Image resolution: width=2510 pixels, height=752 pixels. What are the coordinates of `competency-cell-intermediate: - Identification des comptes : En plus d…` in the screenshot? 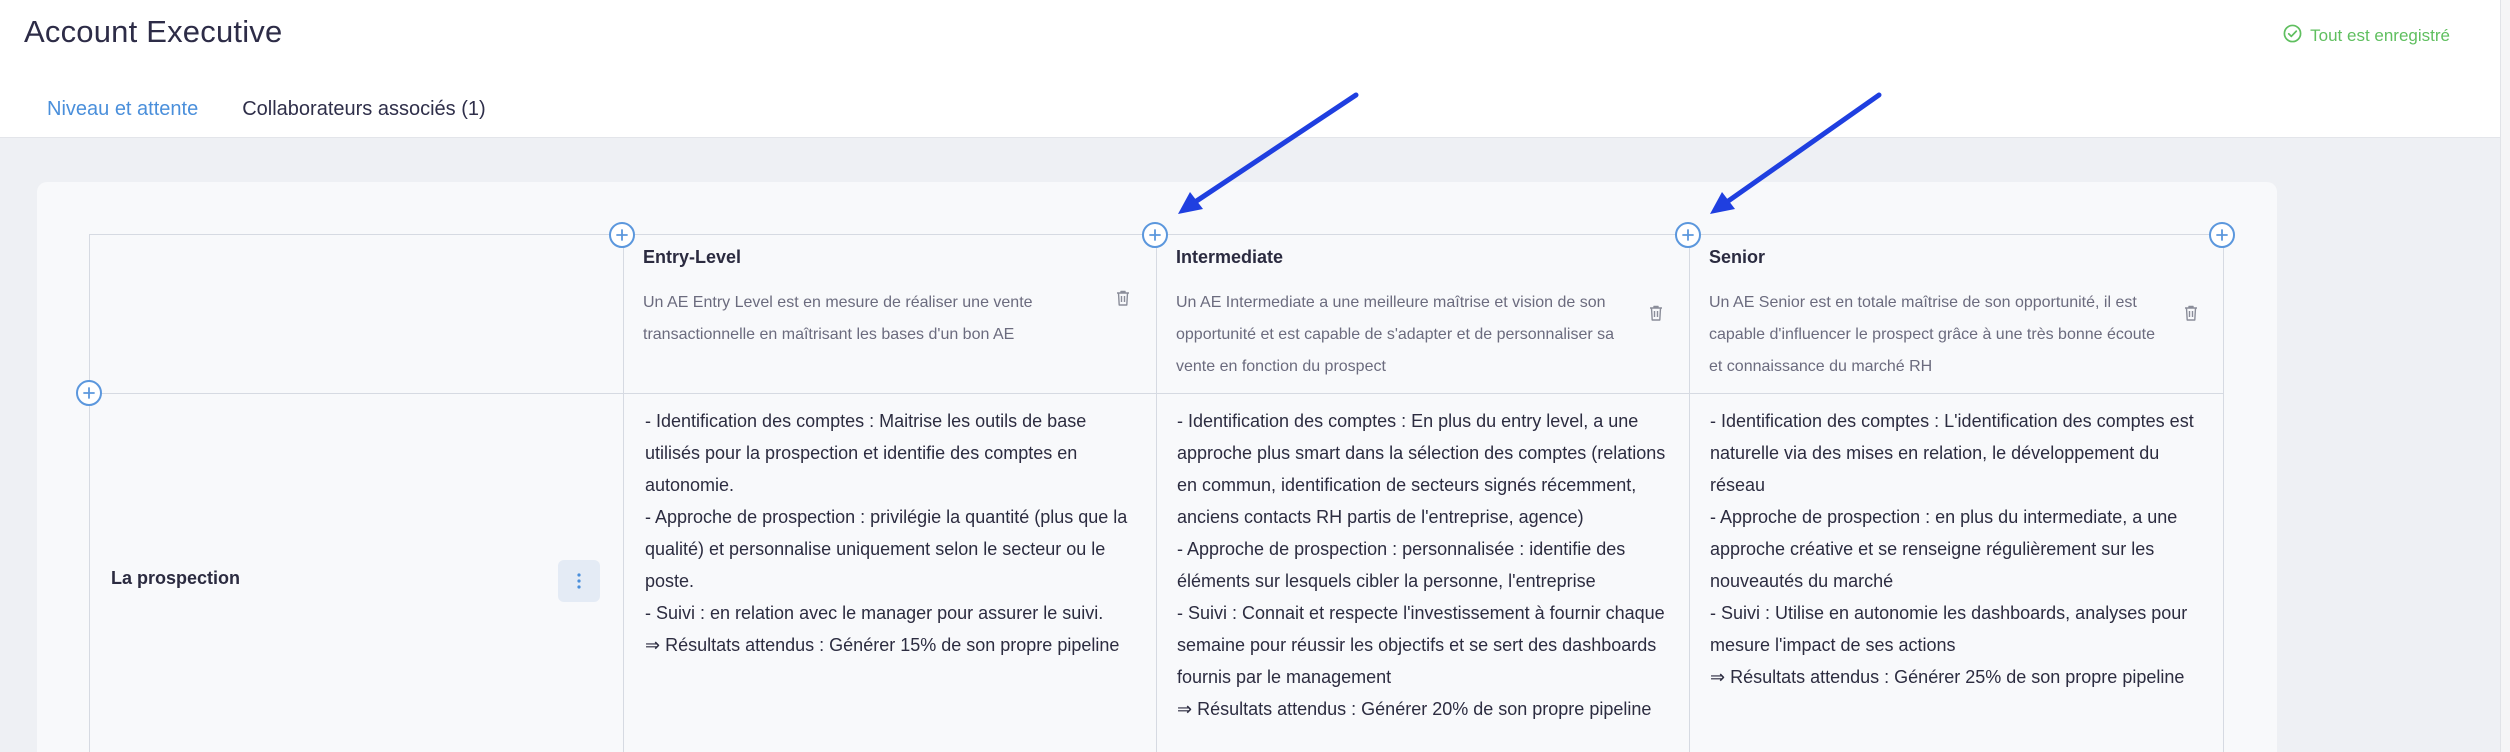 It's located at (1422, 565).